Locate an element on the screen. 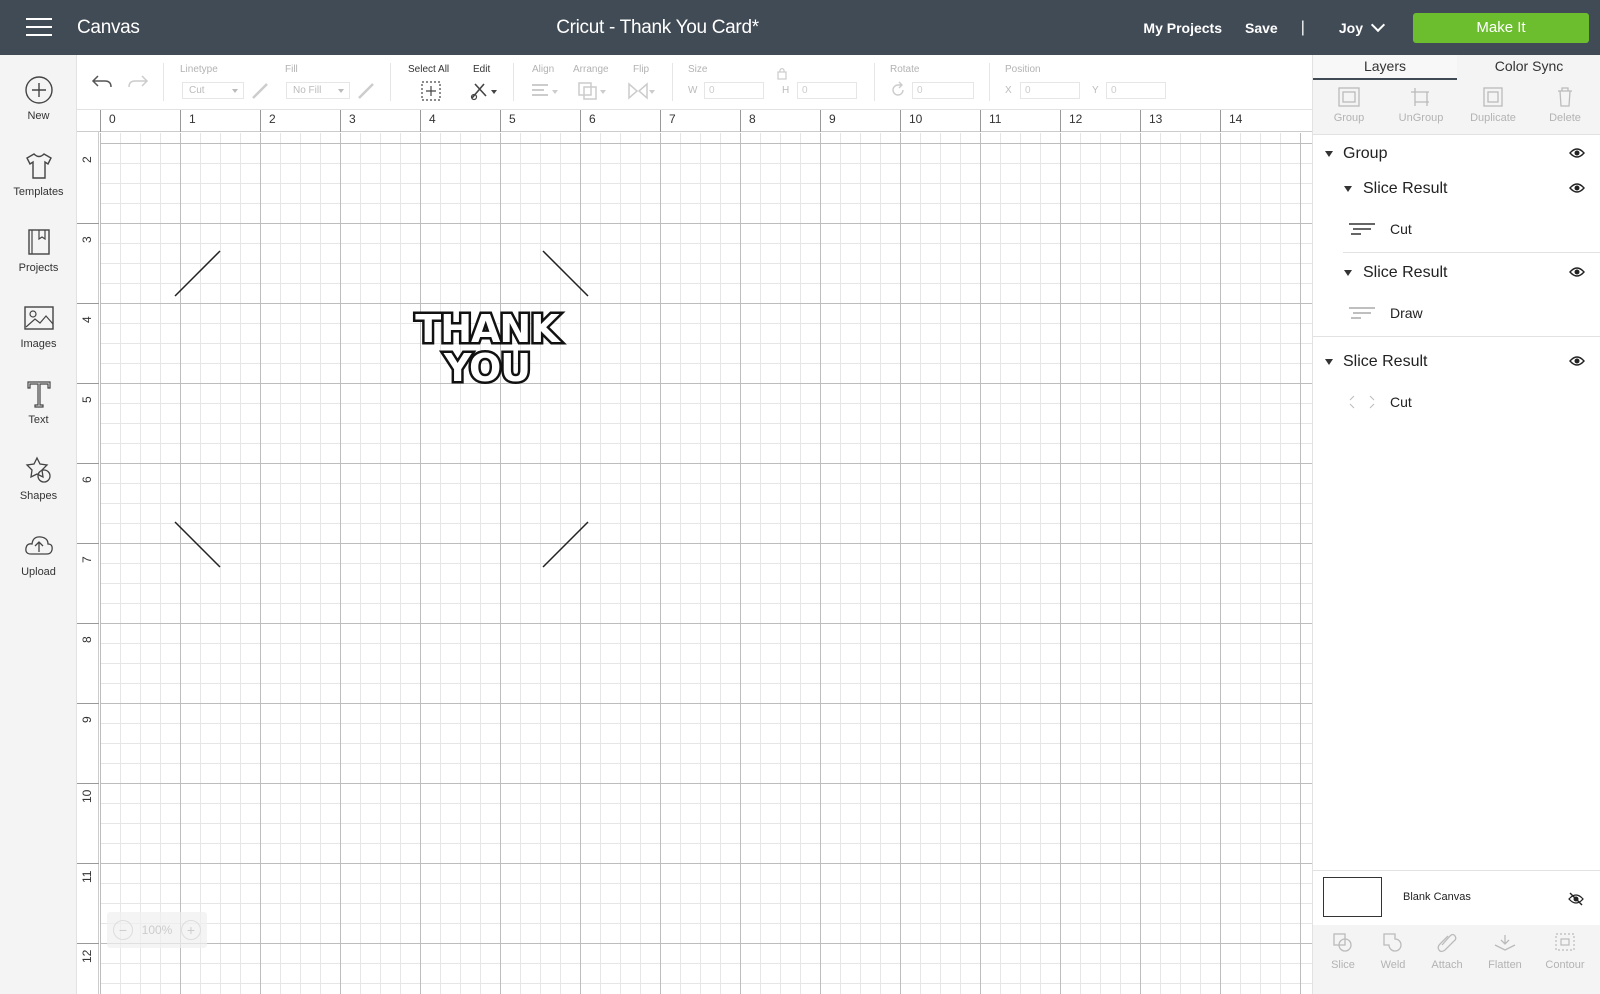 The width and height of the screenshot is (1600, 994). rotate-icon is located at coordinates (898, 88).